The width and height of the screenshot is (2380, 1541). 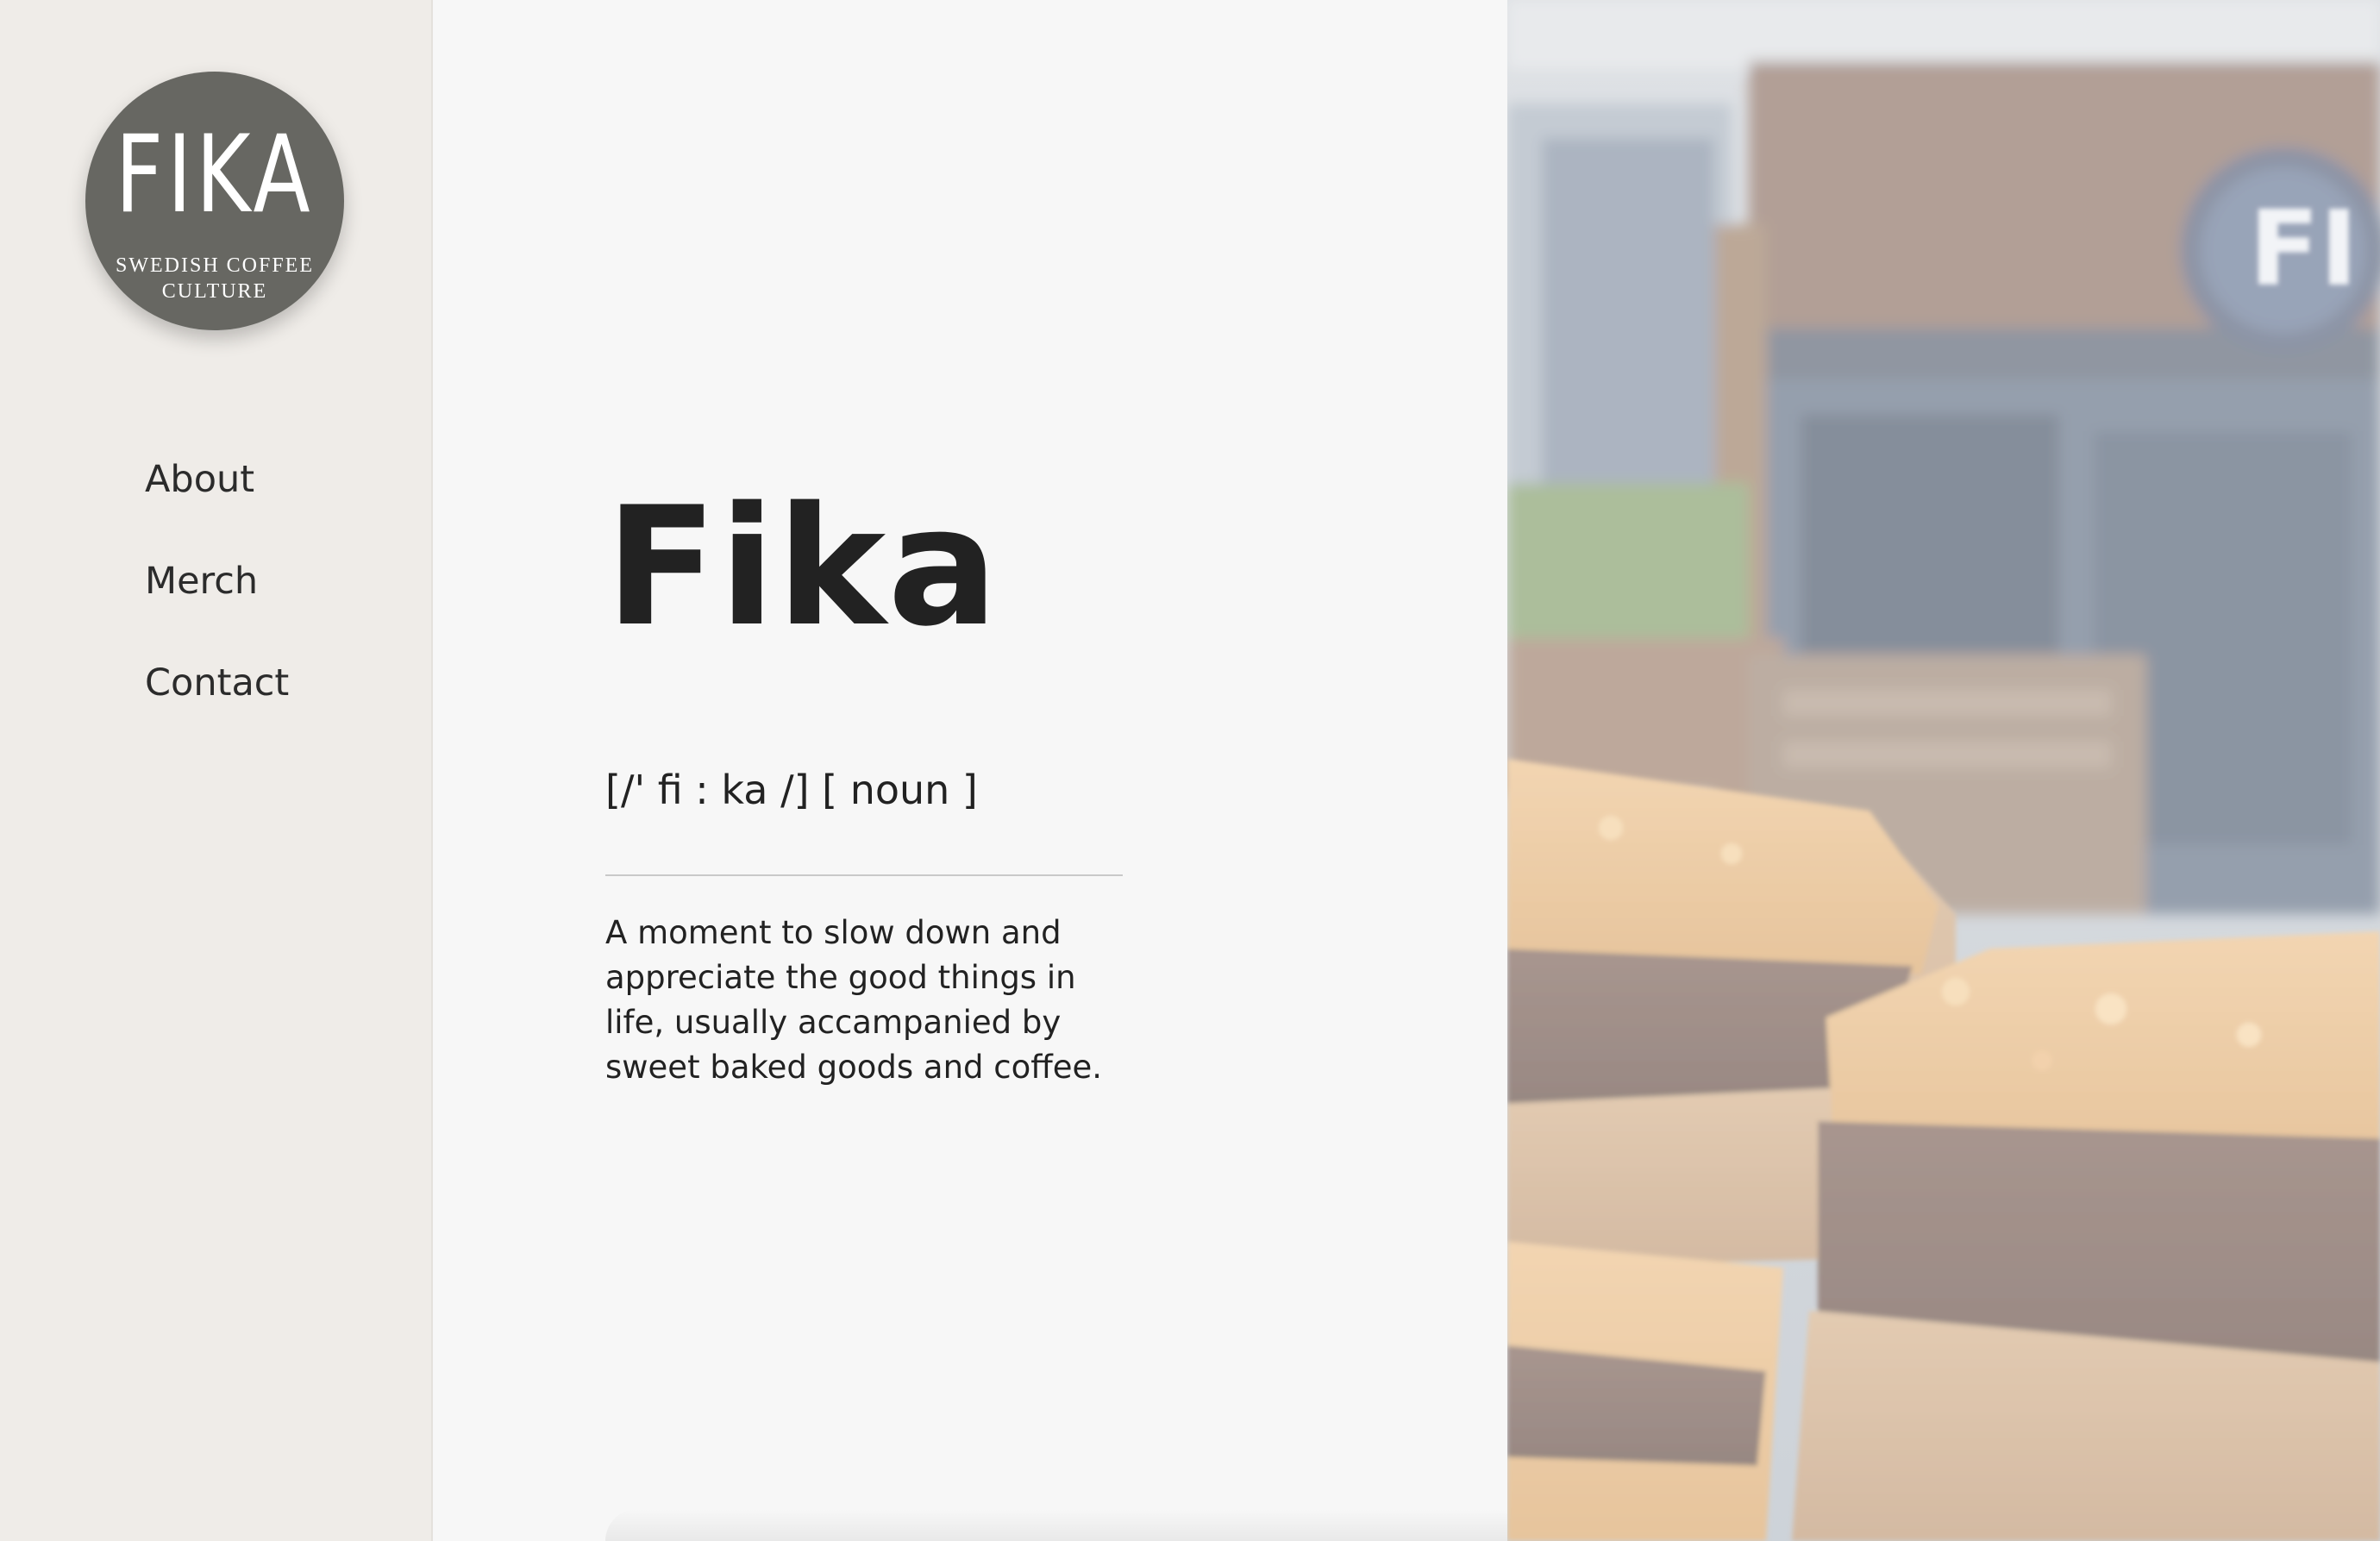 I want to click on logo-tagline-line1: SWEDISH COFFEE, so click(x=215, y=265).